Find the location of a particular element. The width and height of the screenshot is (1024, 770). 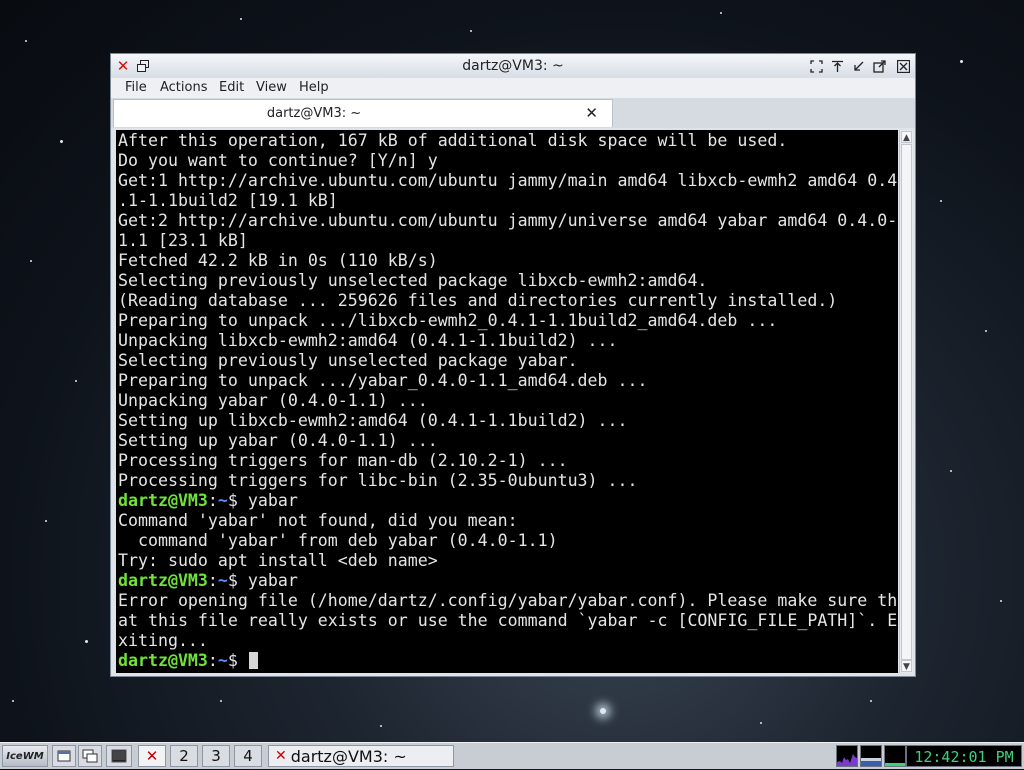

task-button-terminal: ✕ dartz@VM3: ~ is located at coordinates (361, 756).